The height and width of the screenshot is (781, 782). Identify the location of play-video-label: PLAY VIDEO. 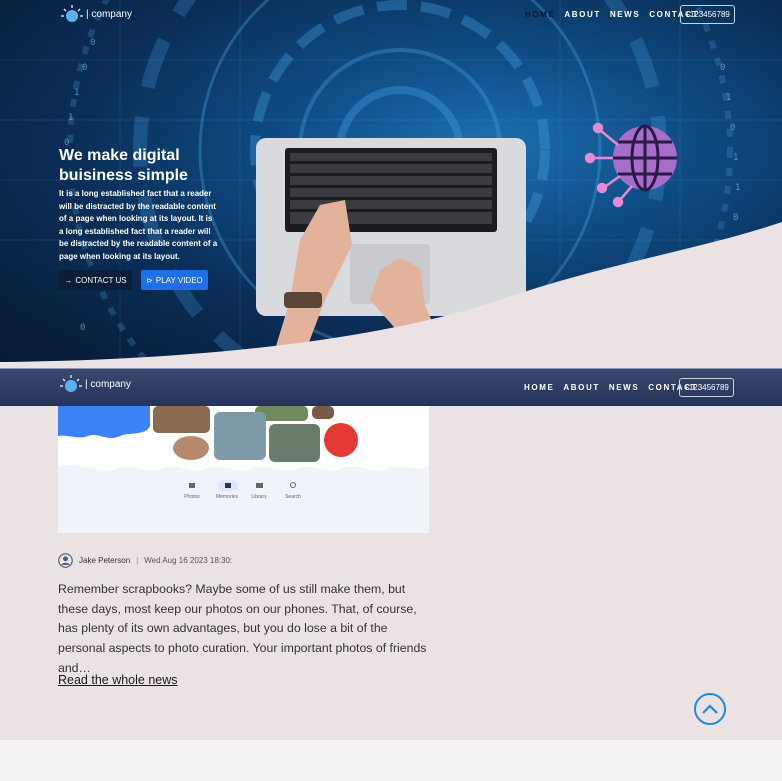
(179, 280).